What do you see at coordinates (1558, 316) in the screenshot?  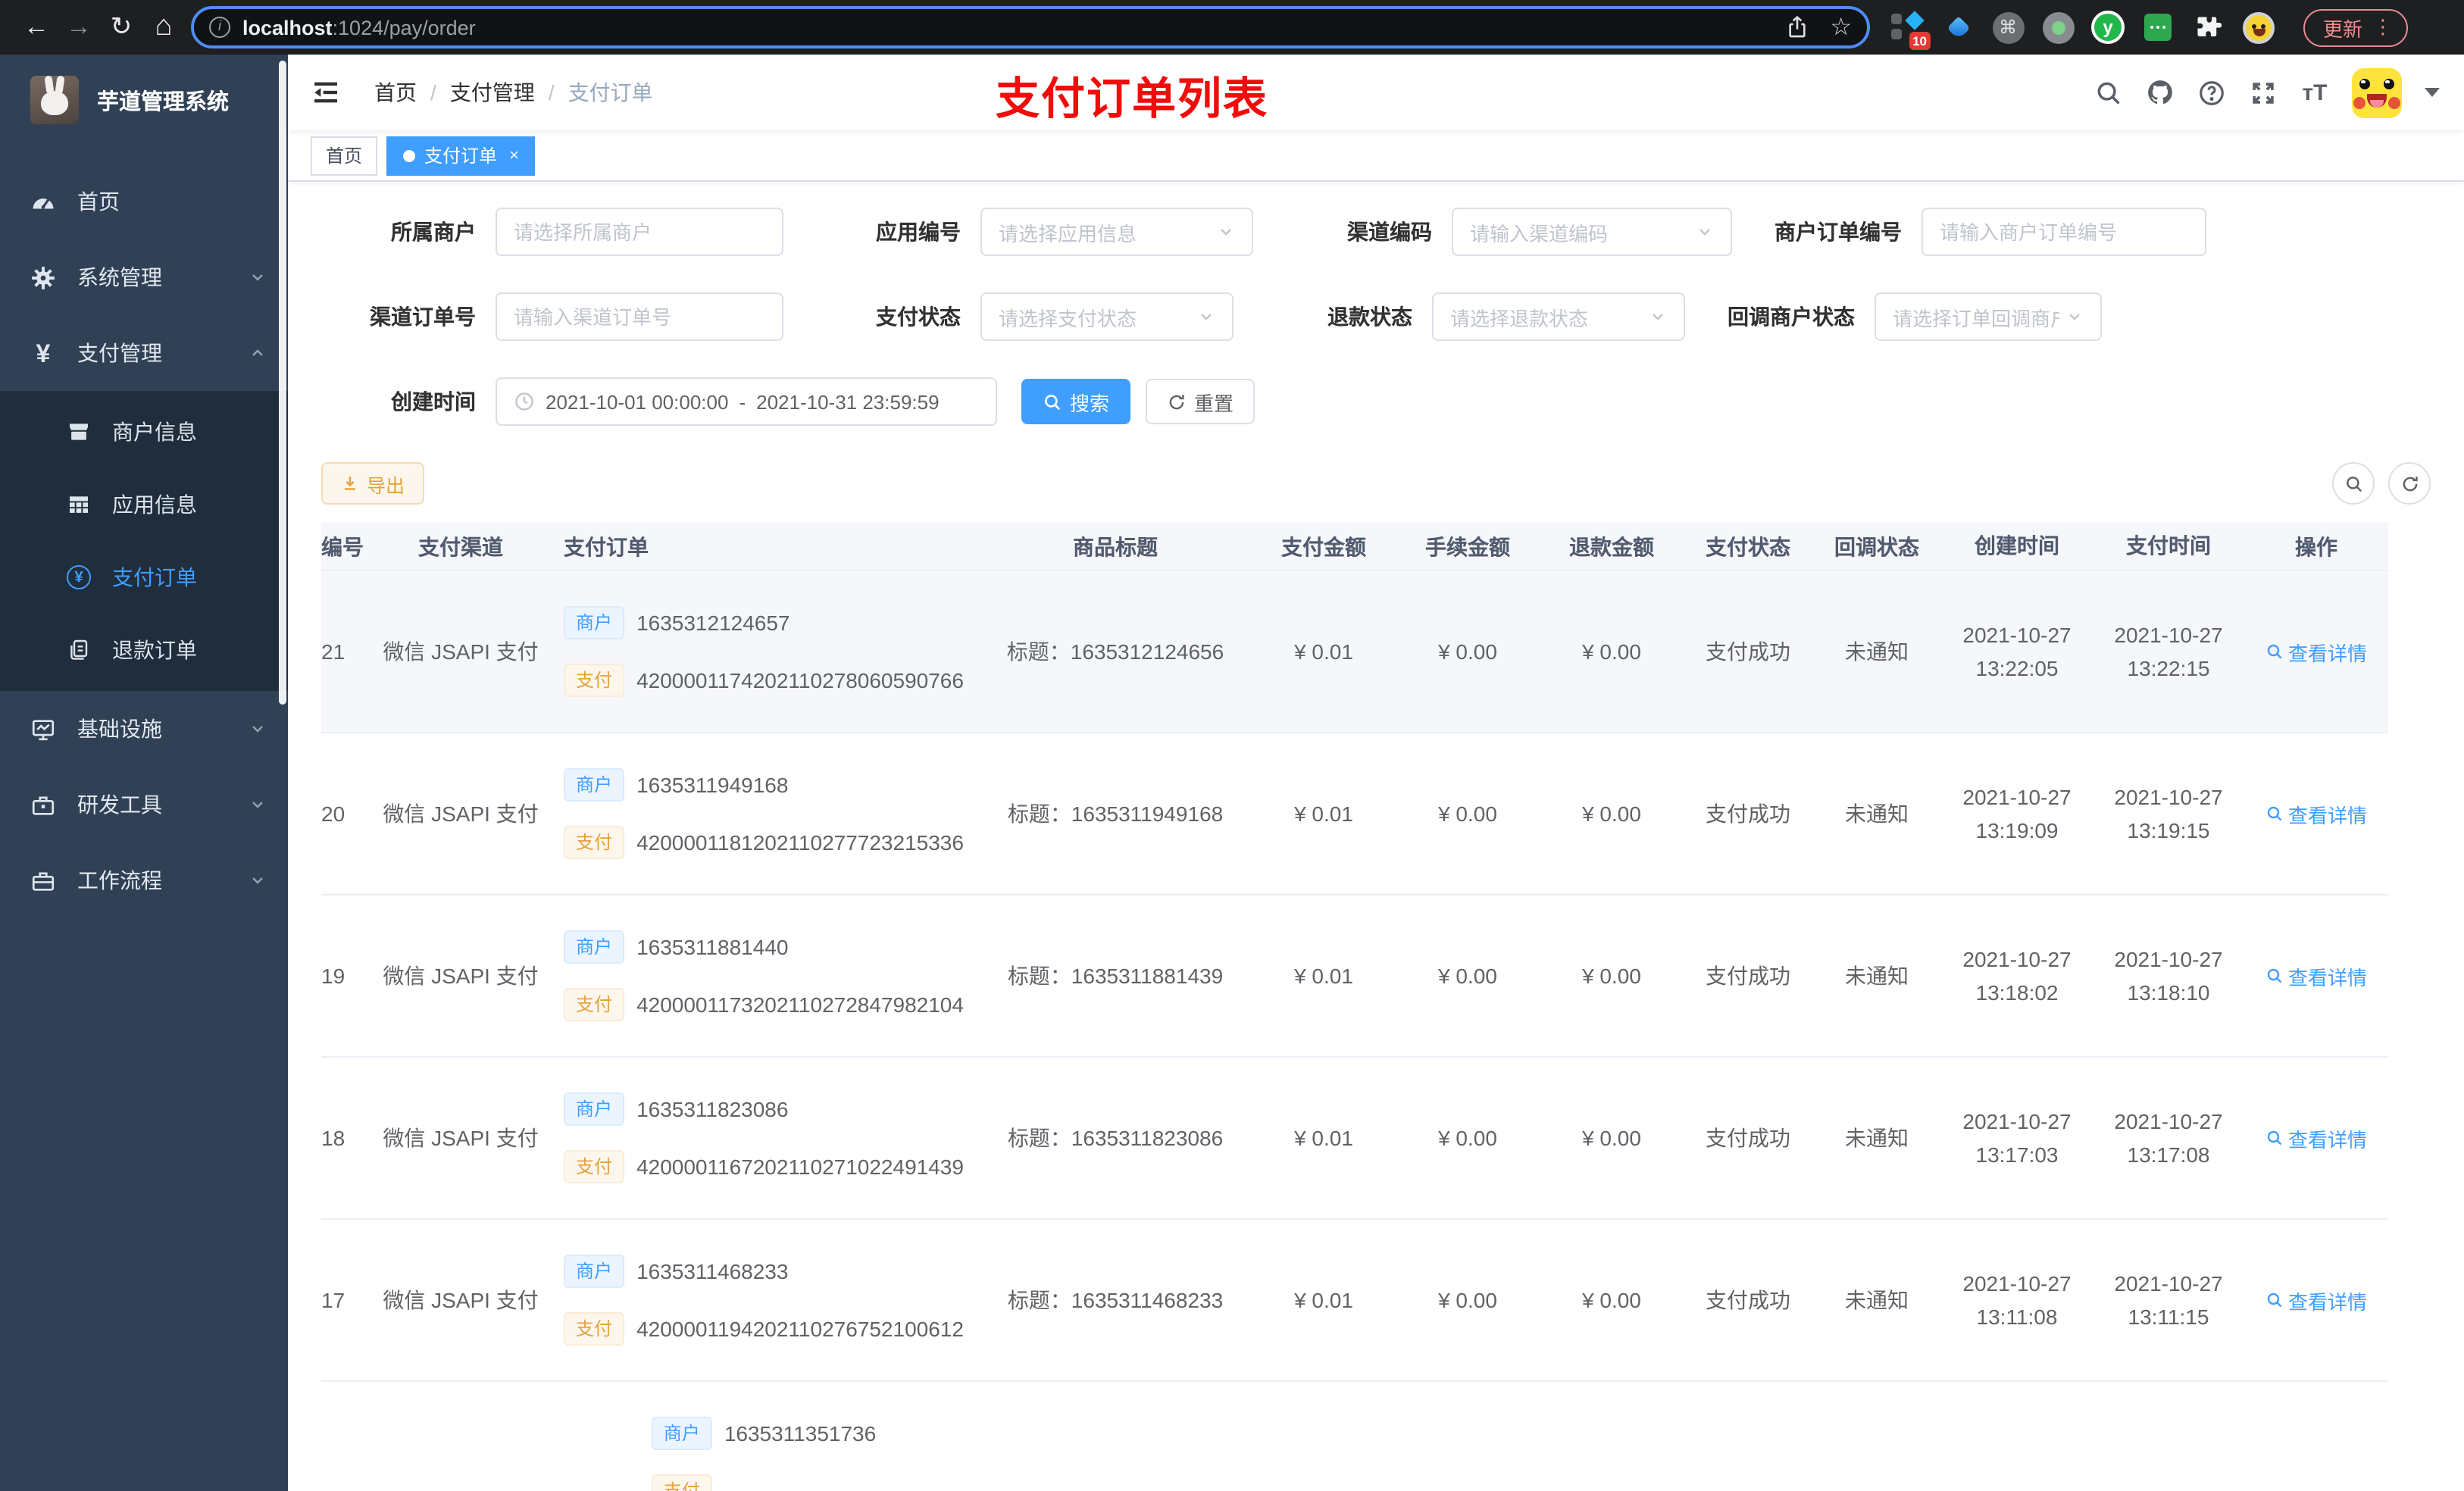 I see `refund-status-select: 请选择退款状态` at bounding box center [1558, 316].